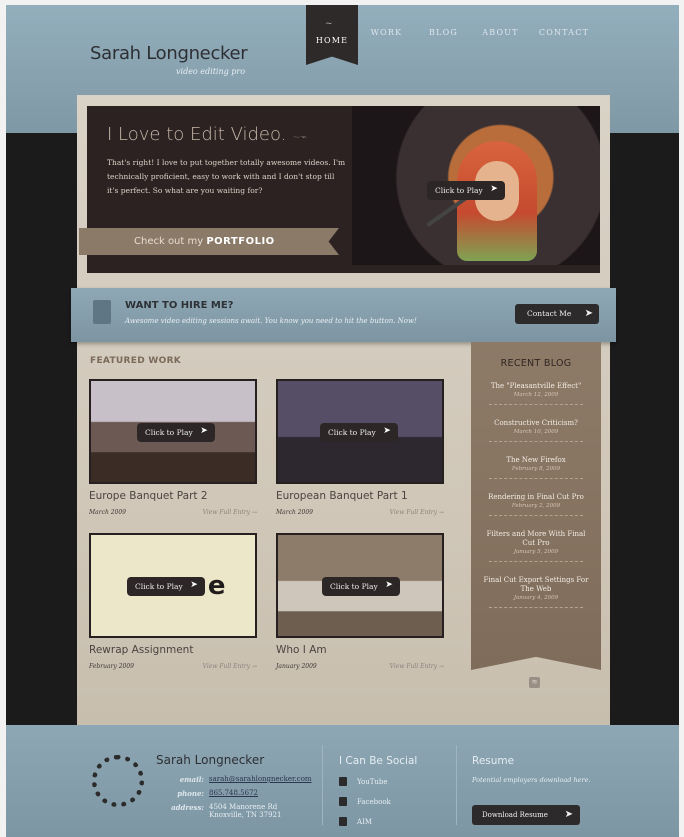 The image size is (684, 837). I want to click on blog-title: RECENT BLOG, so click(536, 363).